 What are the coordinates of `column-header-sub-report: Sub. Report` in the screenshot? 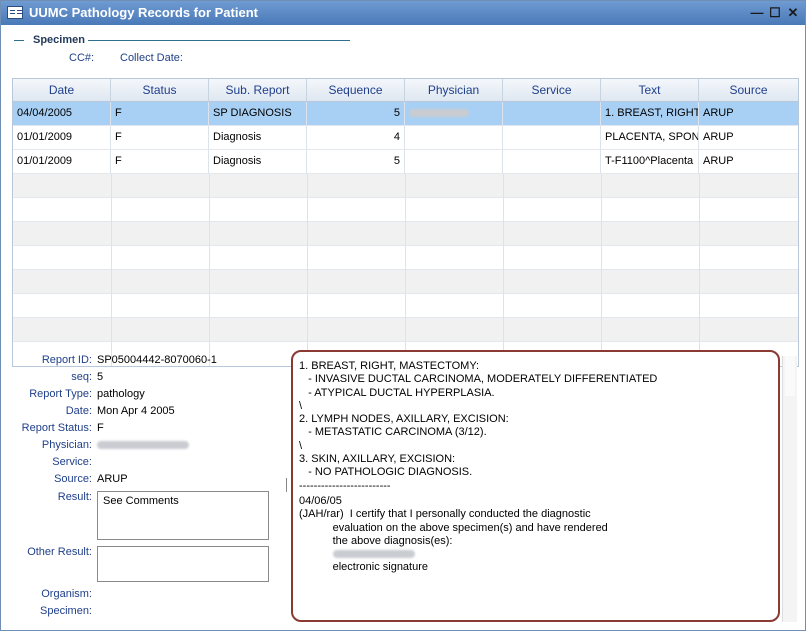 It's located at (258, 90).